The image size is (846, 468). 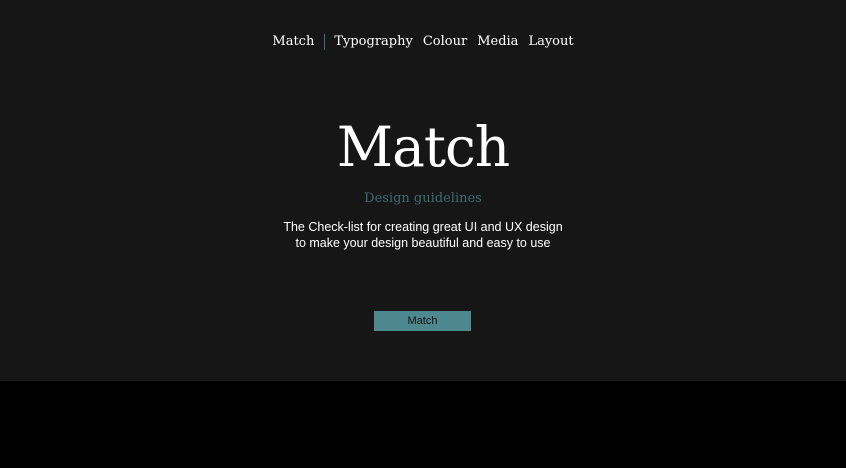 I want to click on nav-link-media: Media, so click(x=497, y=42).